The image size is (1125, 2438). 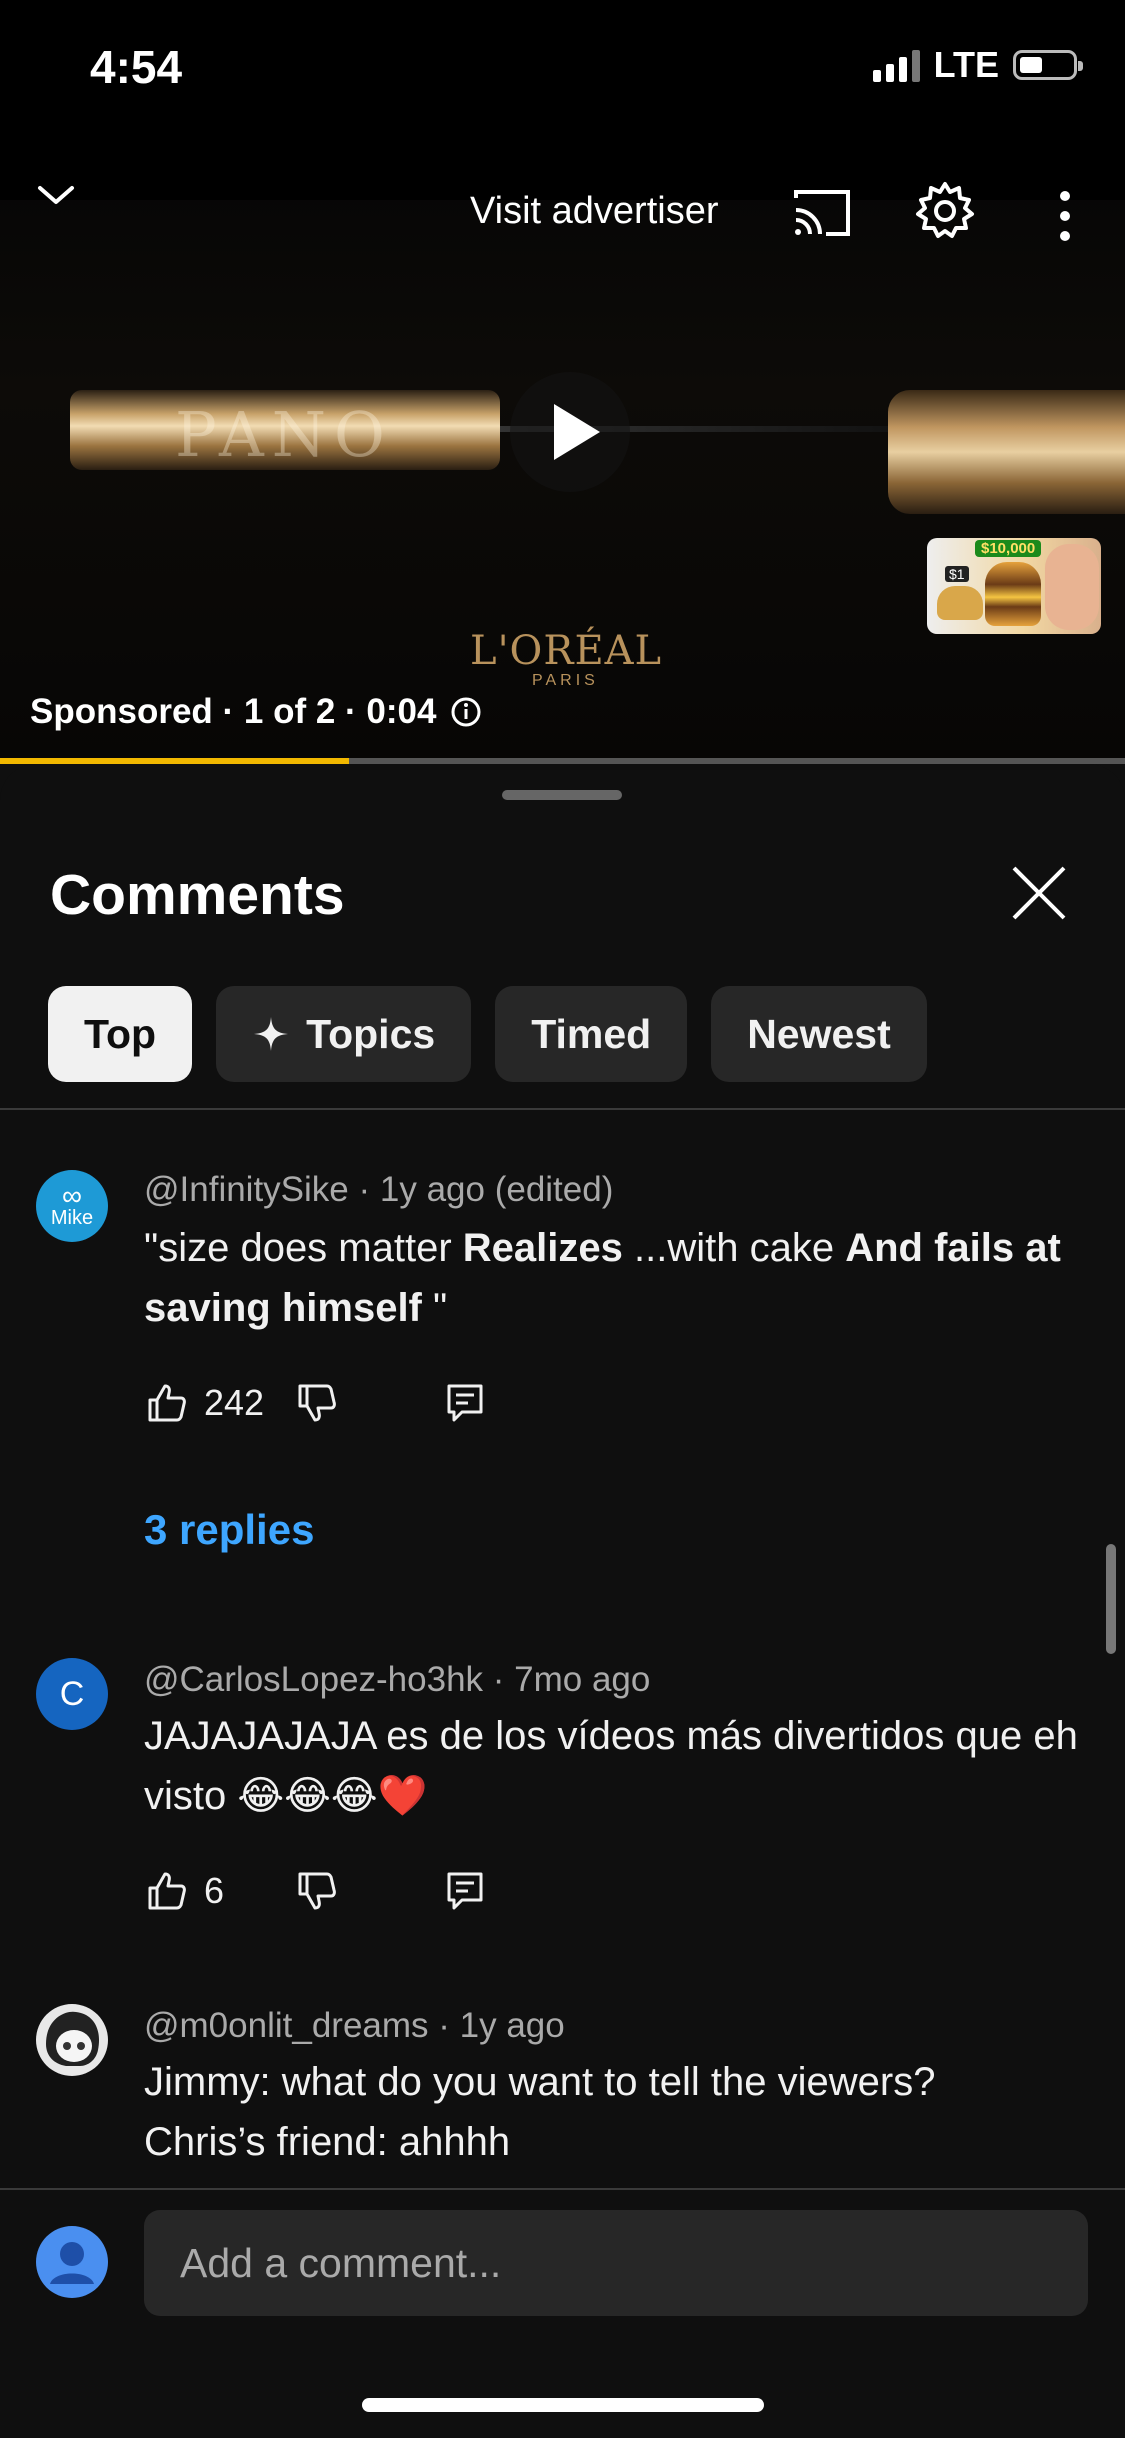 I want to click on visit-advertiser-link: Visit advertiser, so click(x=594, y=211).